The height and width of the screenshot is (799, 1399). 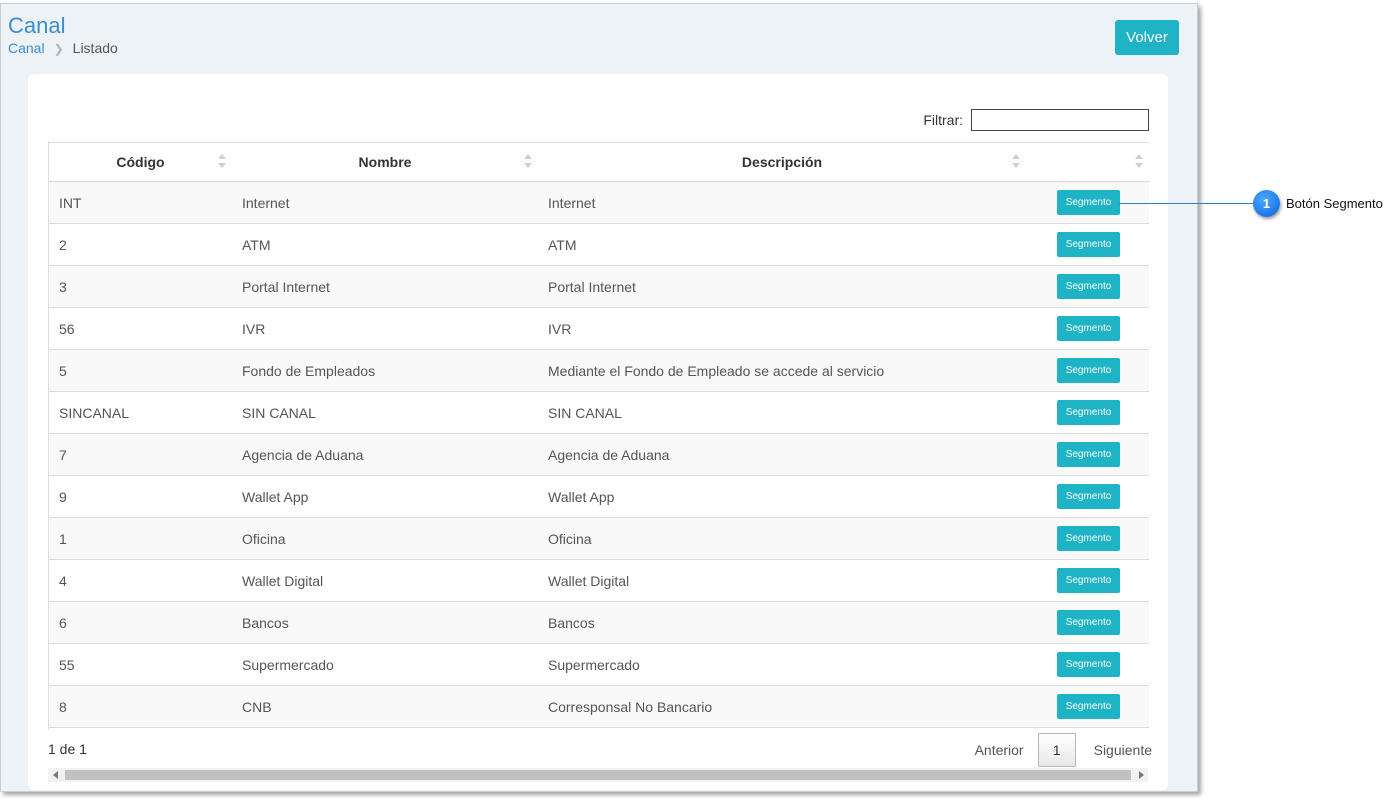 I want to click on filter-input, so click(x=1060, y=120).